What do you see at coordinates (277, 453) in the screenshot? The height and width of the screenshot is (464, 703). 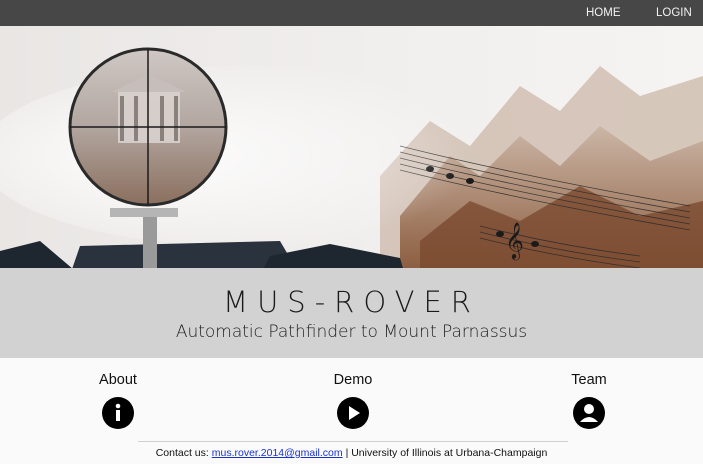 I see `contact-email-link: mus.rover.2014@gmail.com` at bounding box center [277, 453].